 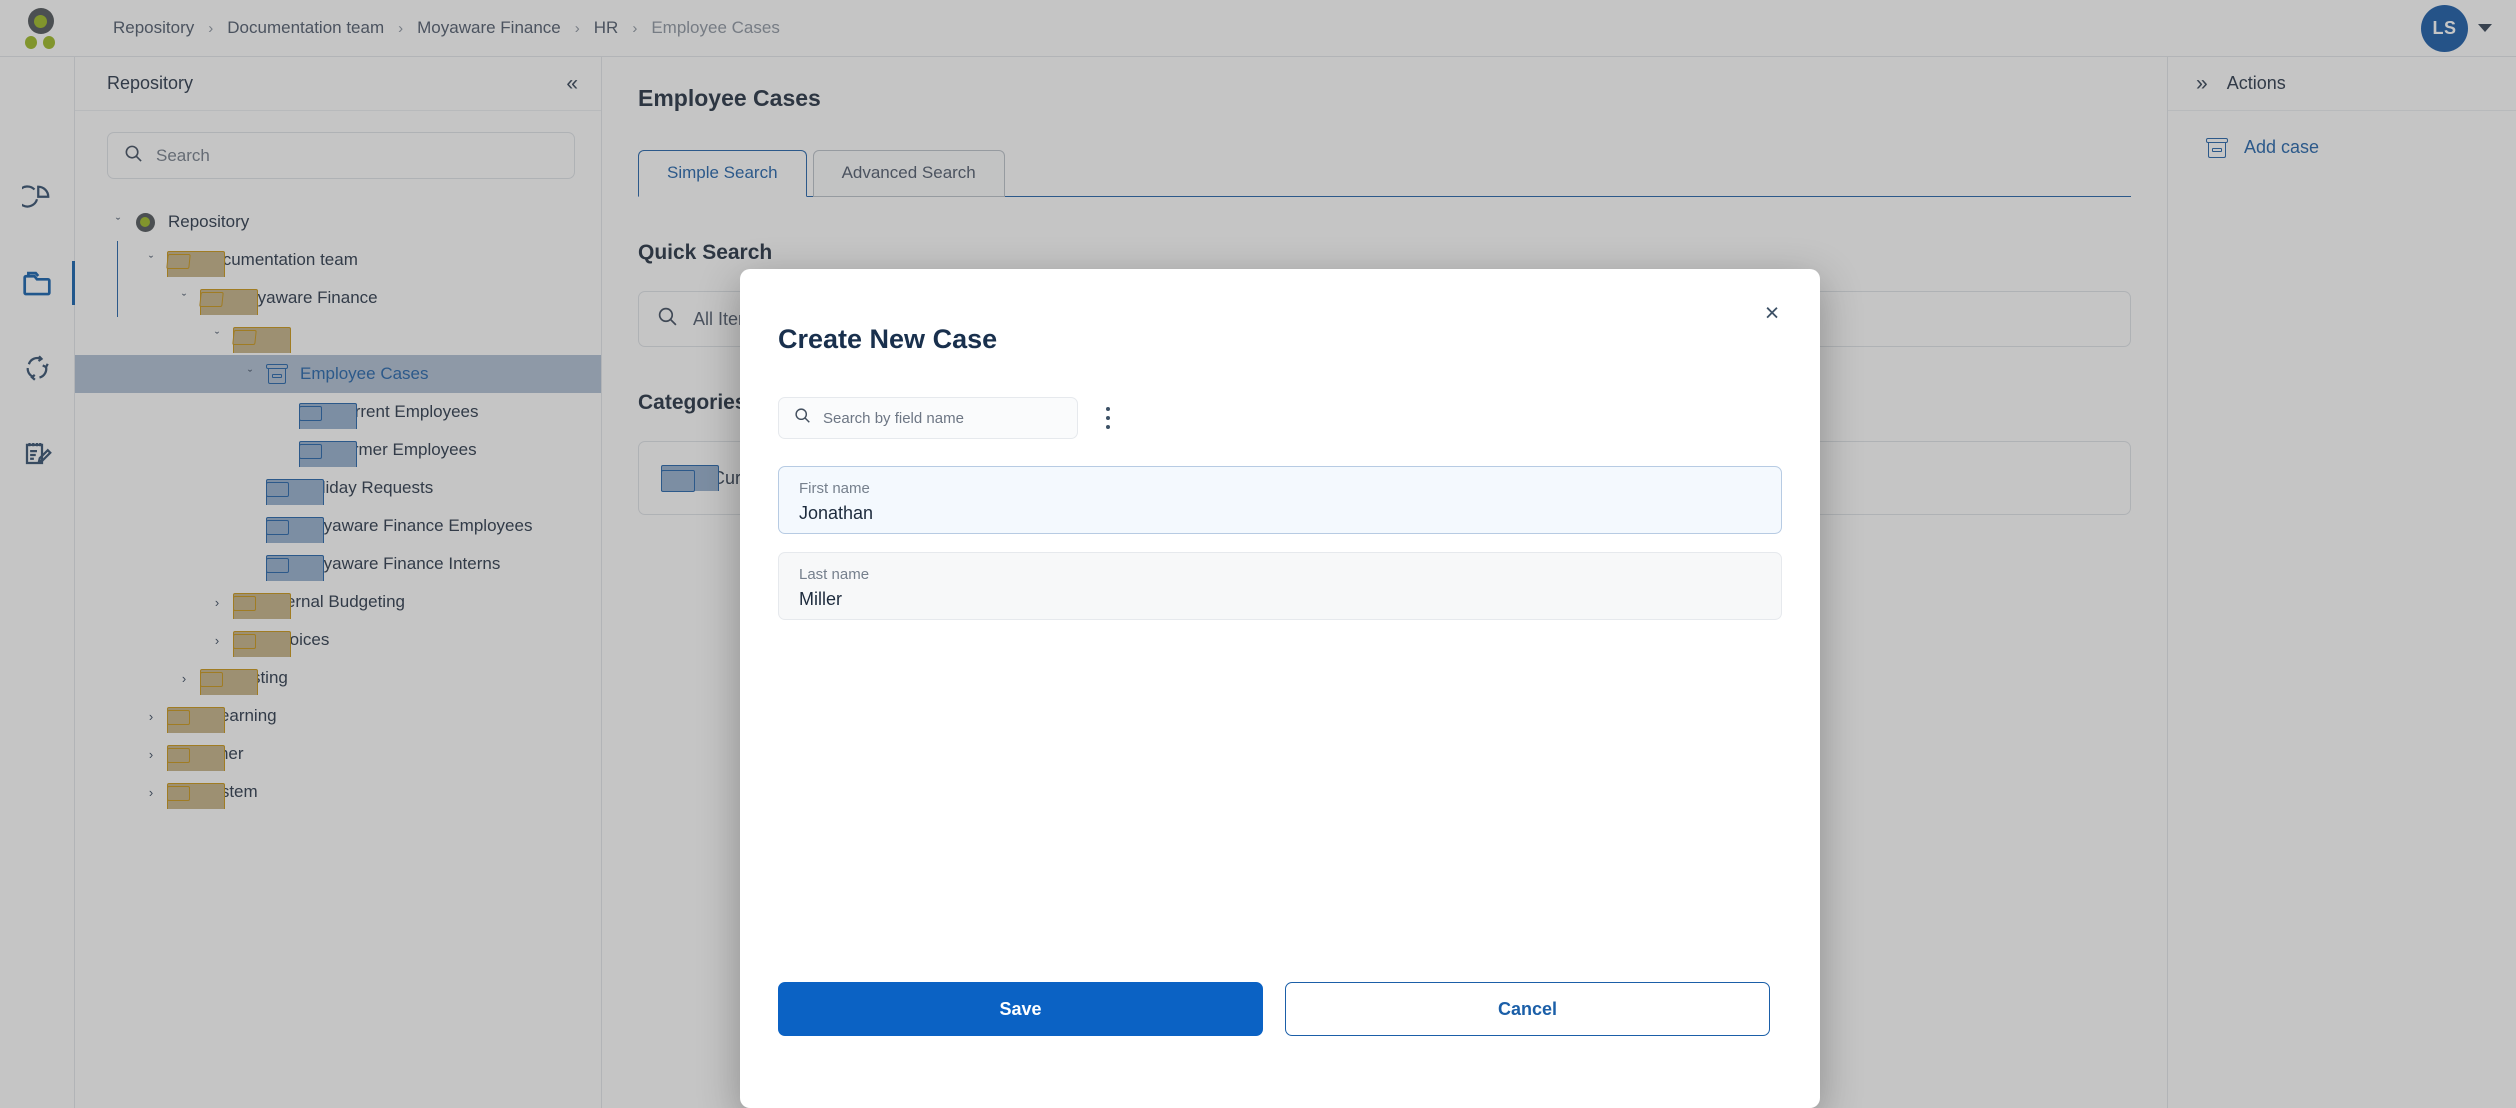 What do you see at coordinates (1280, 600) in the screenshot?
I see `field-value: Miller` at bounding box center [1280, 600].